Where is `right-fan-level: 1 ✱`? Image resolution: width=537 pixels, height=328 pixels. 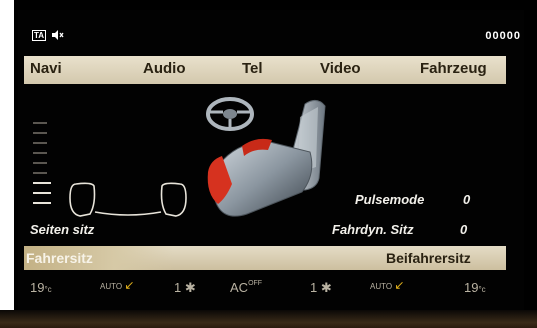
right-fan-level: 1 ✱ is located at coordinates (321, 288).